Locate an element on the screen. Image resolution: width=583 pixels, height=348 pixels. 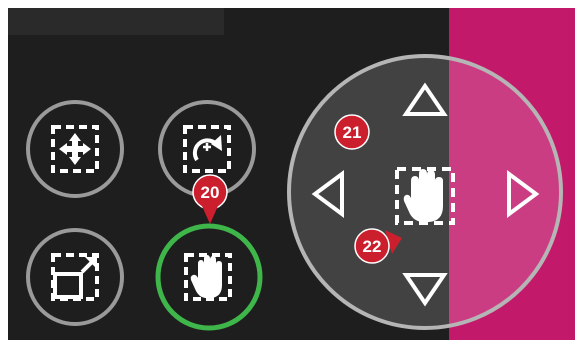
move-arrows-icon is located at coordinates (75, 149).